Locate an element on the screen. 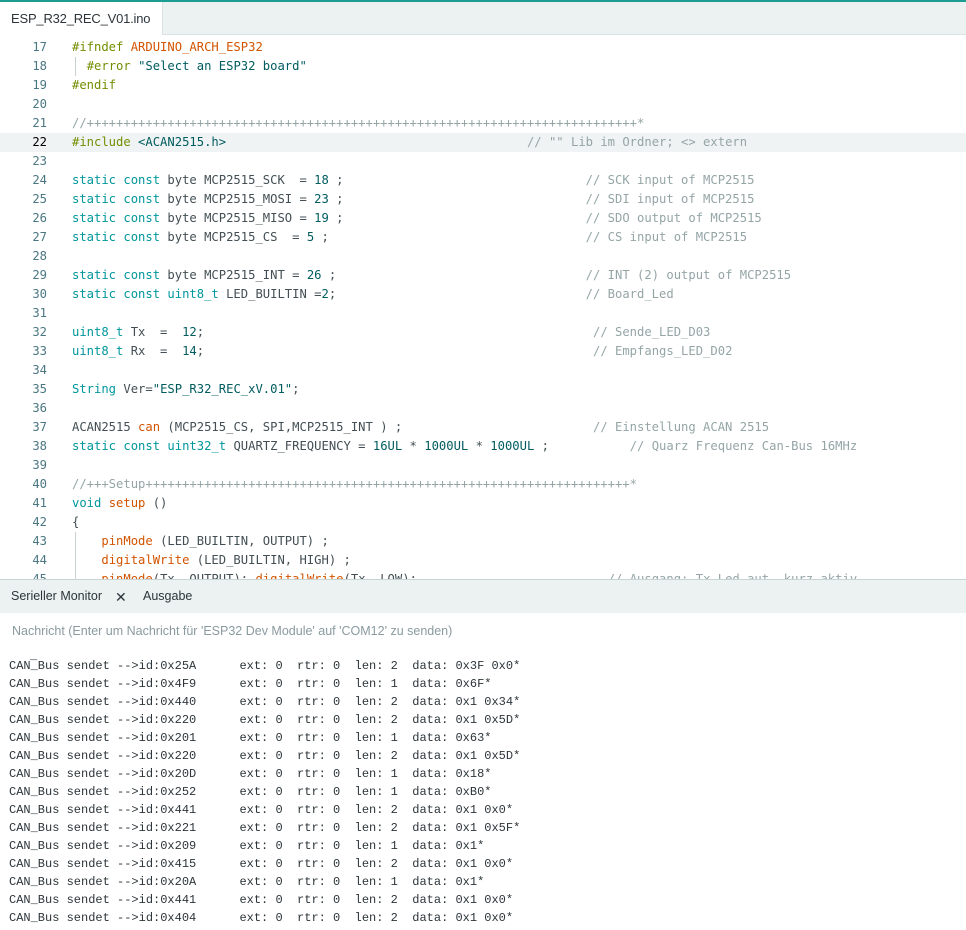 The width and height of the screenshot is (966, 930). code-text: void setup () is located at coordinates (119, 503).